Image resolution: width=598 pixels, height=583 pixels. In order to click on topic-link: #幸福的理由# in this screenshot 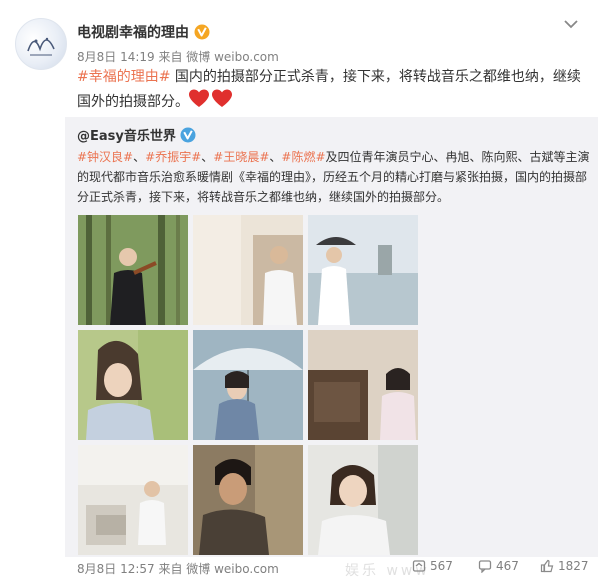, I will do `click(123, 77)`.